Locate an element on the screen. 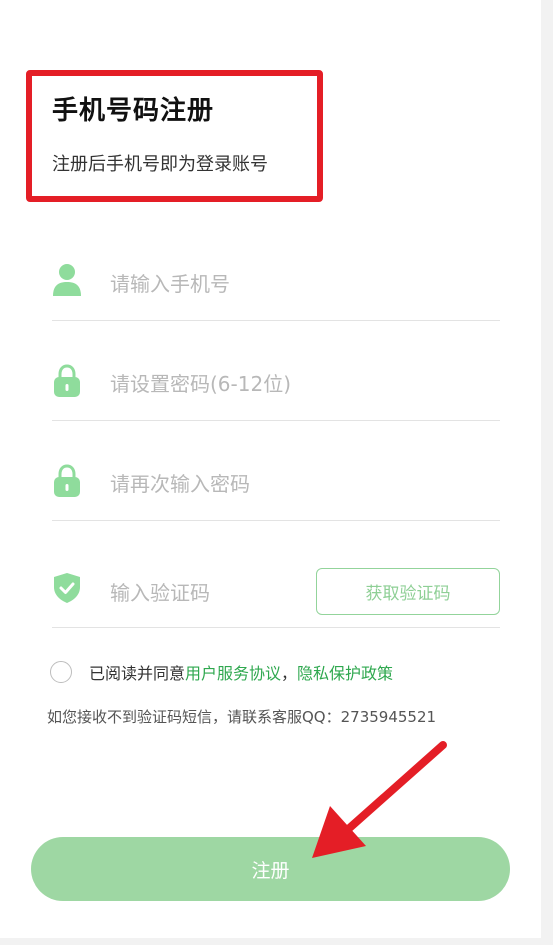 The width and height of the screenshot is (553, 945). get-code-button: 获取验证码 is located at coordinates (408, 591).